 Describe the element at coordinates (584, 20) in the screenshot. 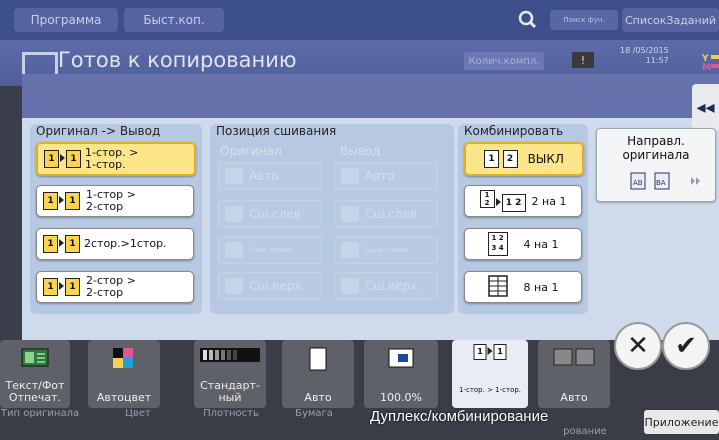

I see `search-function-button: Поиск фун.` at that location.